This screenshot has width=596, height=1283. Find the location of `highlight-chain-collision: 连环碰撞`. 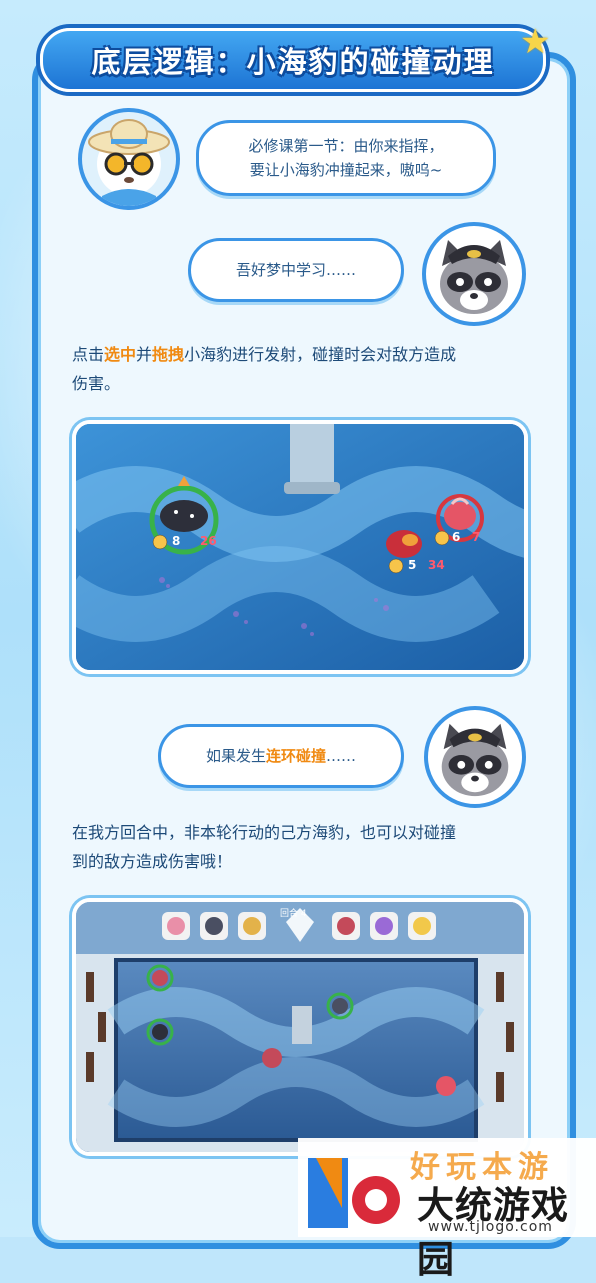

highlight-chain-collision: 连环碰撞 is located at coordinates (296, 756).